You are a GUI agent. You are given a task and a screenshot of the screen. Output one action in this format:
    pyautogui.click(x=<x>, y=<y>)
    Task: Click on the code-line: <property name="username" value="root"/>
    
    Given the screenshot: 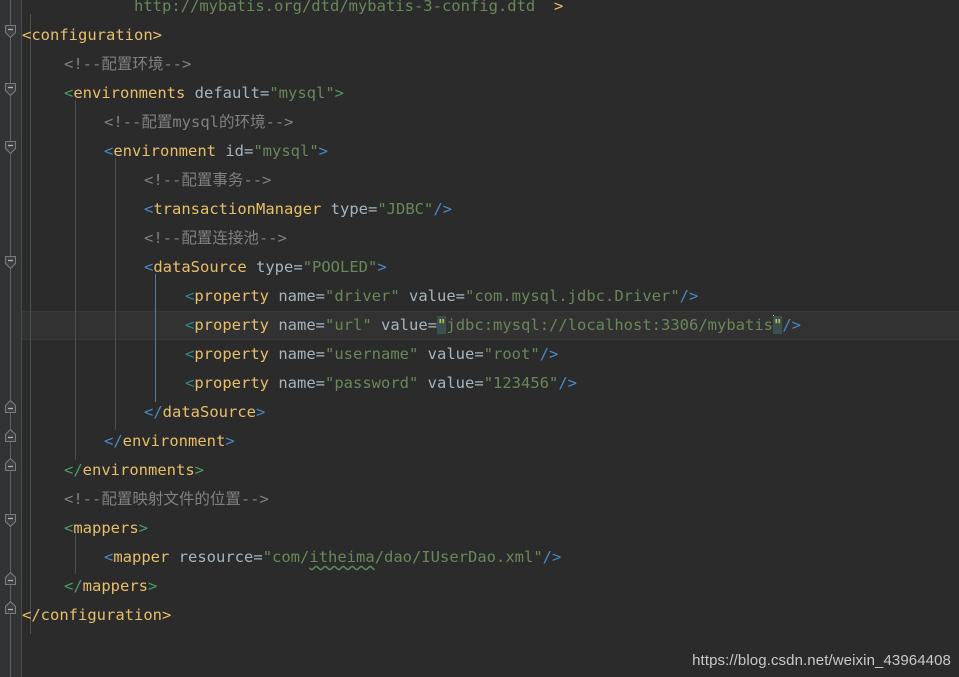 What is the action you would take?
    pyautogui.click(x=290, y=354)
    